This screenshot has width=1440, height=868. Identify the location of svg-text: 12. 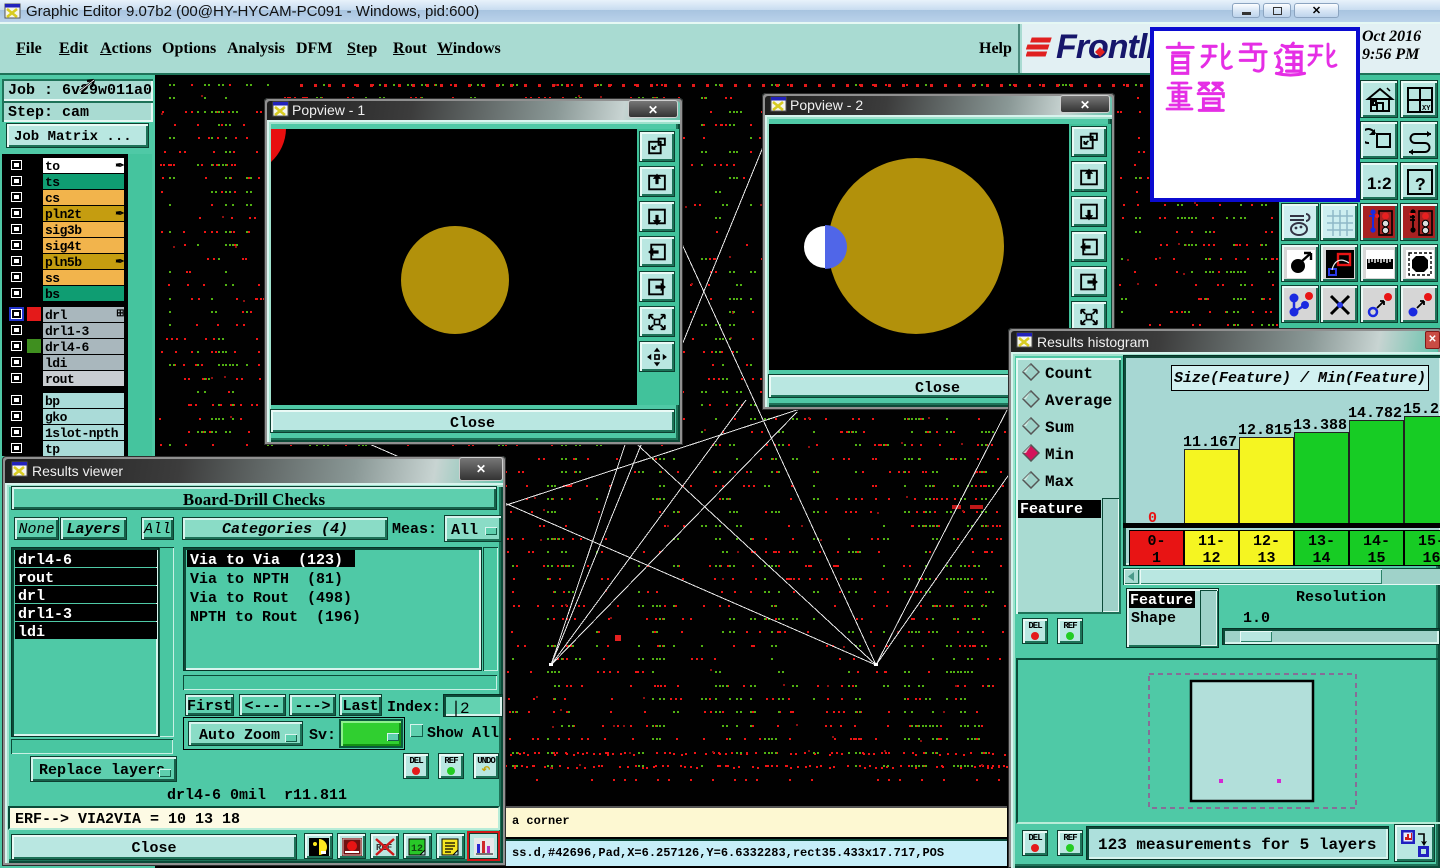
(417, 849).